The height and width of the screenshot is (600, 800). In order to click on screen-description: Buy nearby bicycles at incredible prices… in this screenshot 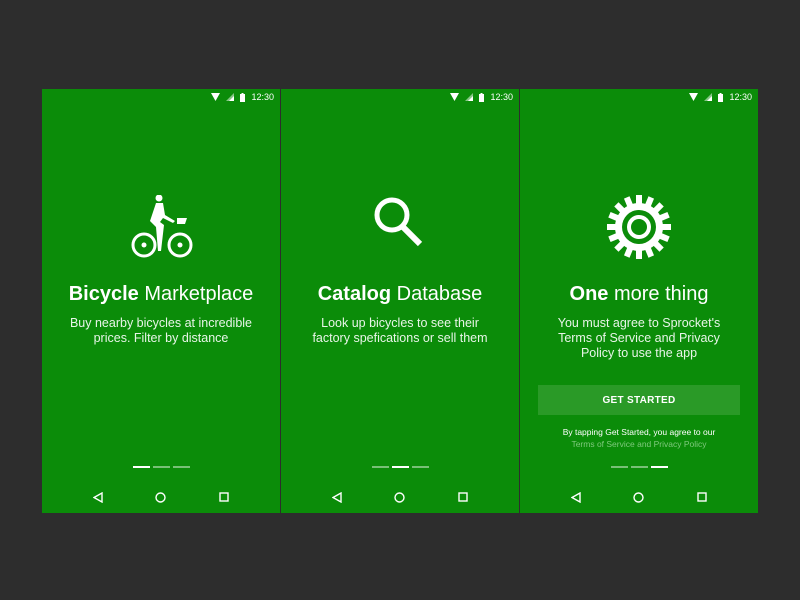, I will do `click(161, 330)`.